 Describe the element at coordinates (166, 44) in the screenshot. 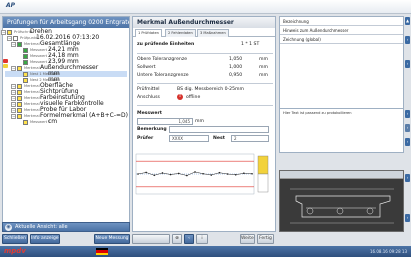

I see `units-label: zu prüfende Einheiten` at that location.